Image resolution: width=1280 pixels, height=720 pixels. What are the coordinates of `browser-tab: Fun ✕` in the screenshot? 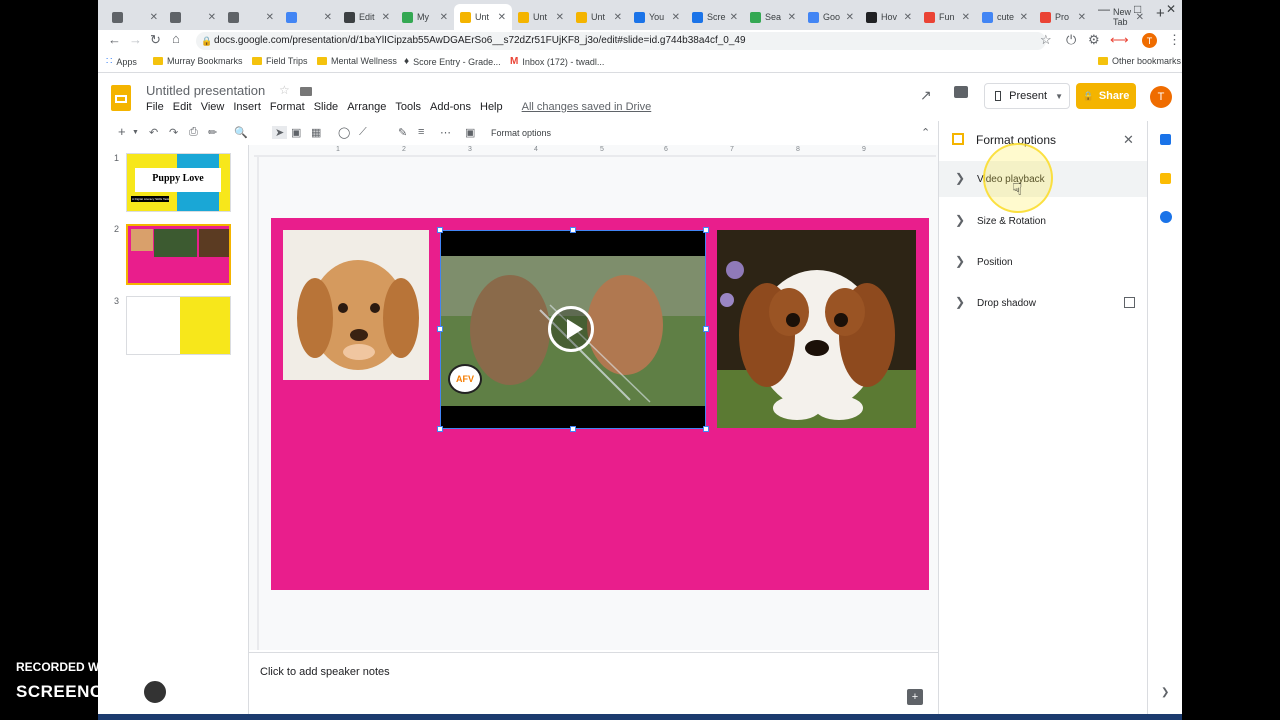 It's located at (947, 17).